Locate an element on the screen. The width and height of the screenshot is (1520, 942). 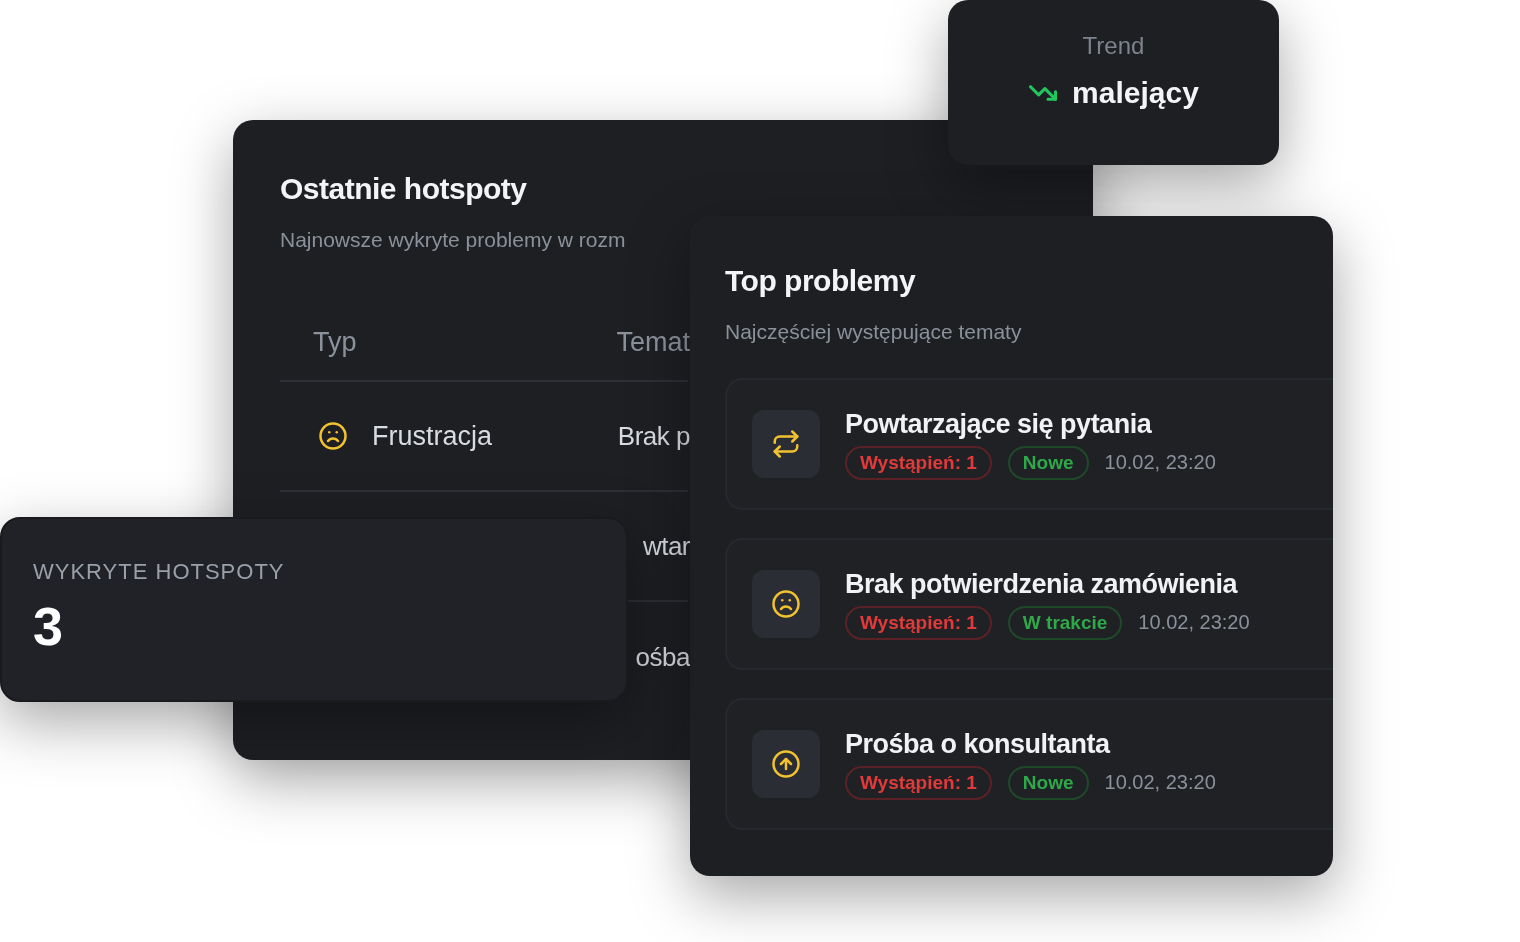
status-badge: W trakcie is located at coordinates (1065, 622).